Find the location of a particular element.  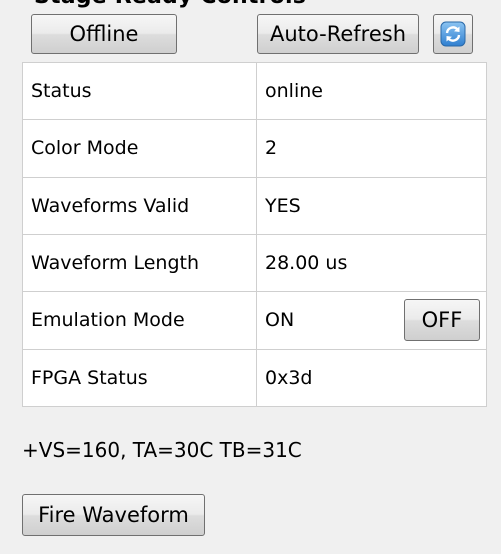

header-text: Stage Ready Controls is located at coordinates (170, 4).